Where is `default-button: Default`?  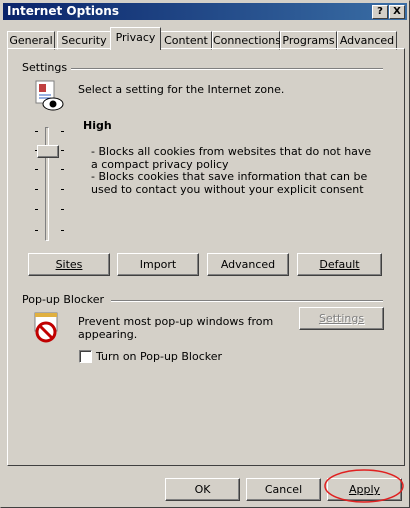
default-button: Default is located at coordinates (339, 264).